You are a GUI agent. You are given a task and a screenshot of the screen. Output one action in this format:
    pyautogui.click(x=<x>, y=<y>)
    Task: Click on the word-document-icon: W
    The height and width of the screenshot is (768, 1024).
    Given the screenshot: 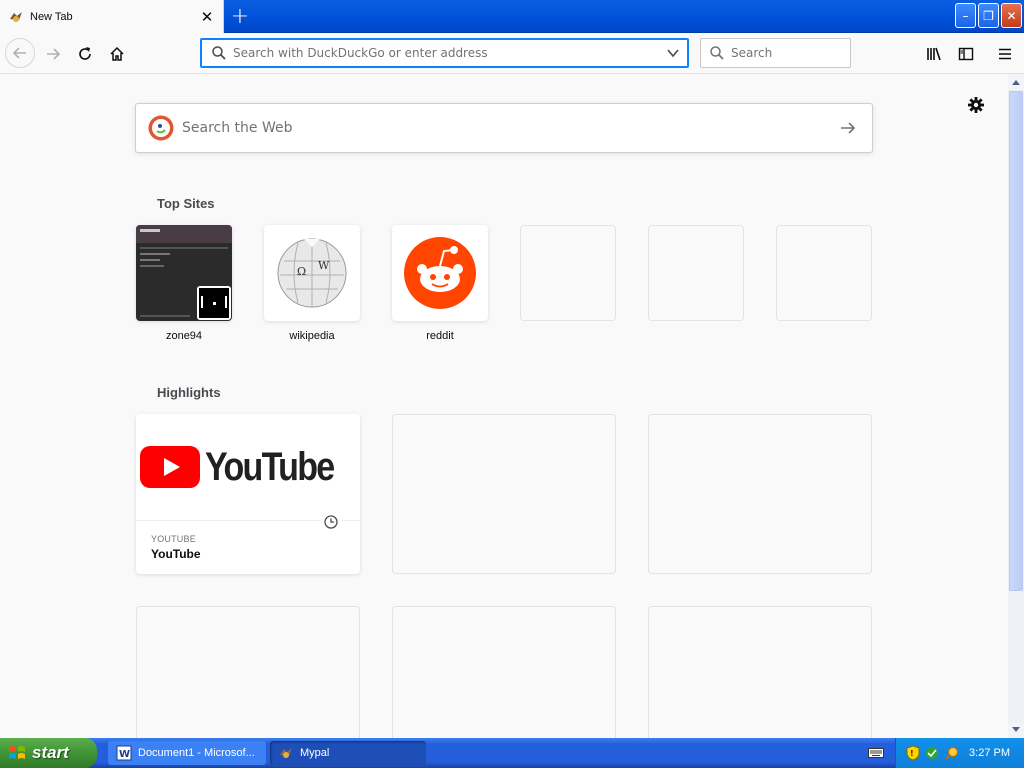 What is the action you would take?
    pyautogui.click(x=124, y=753)
    